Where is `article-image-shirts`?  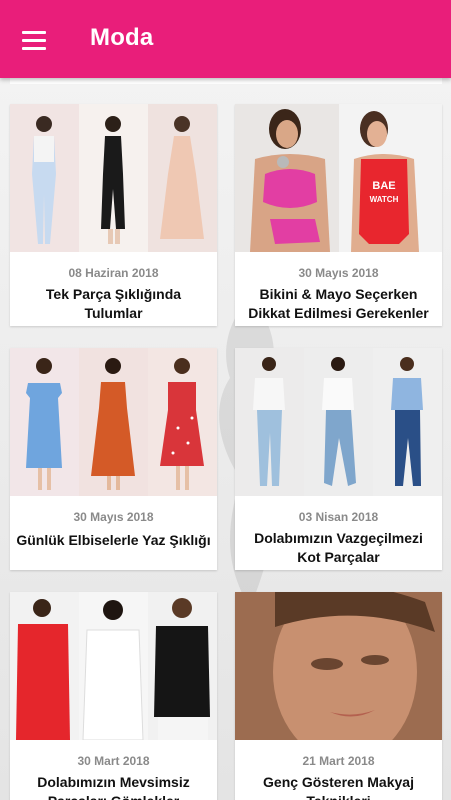
article-image-shirts is located at coordinates (113, 666).